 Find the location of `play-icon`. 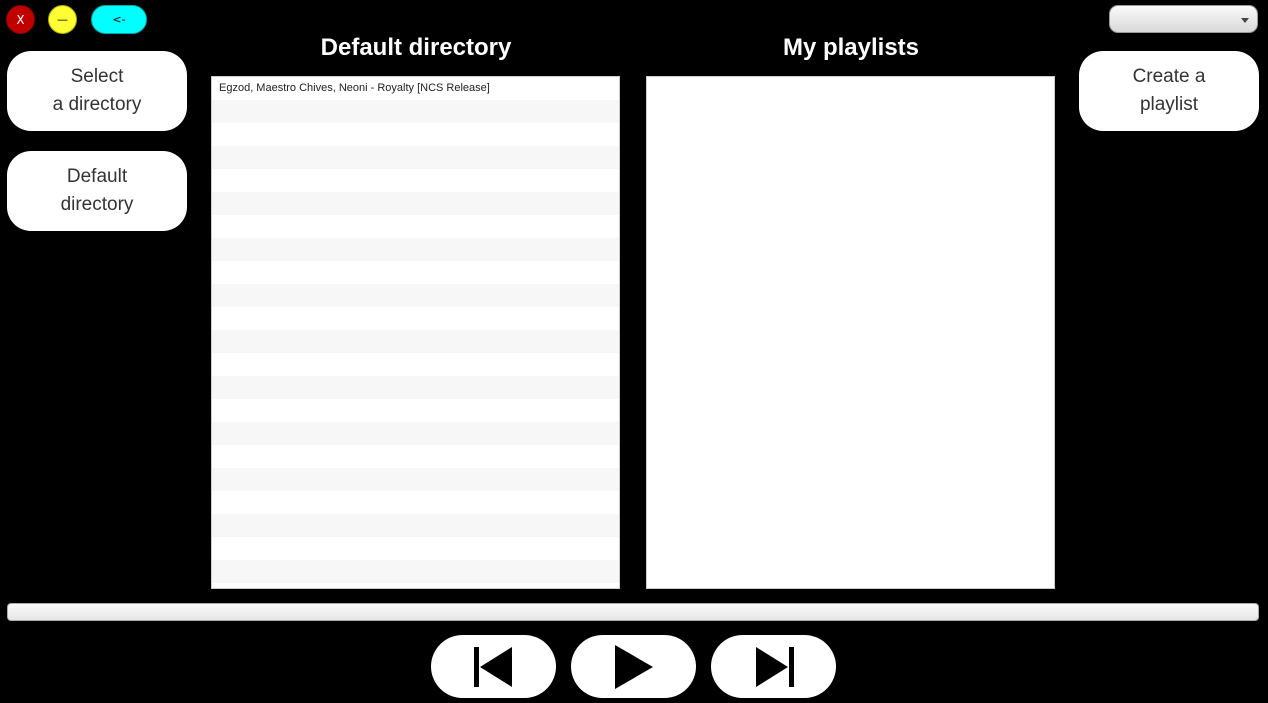

play-icon is located at coordinates (633, 666).